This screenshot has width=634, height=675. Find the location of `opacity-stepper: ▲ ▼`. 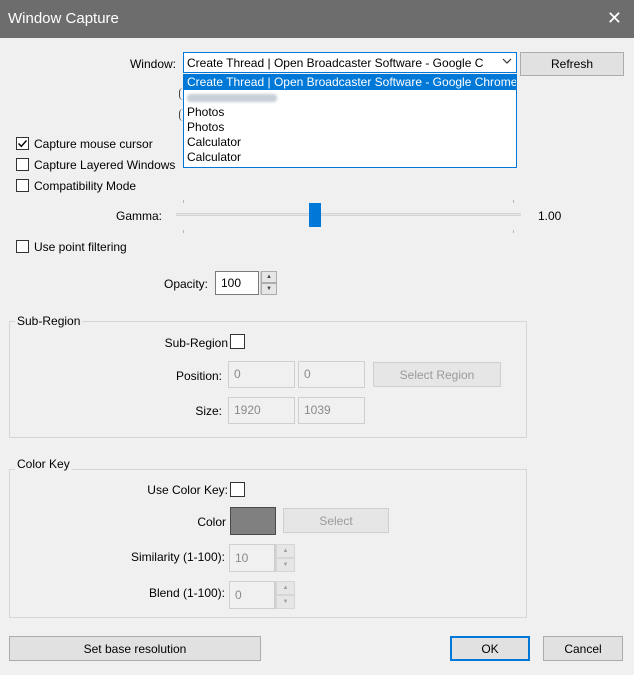

opacity-stepper: ▲ ▼ is located at coordinates (268, 283).